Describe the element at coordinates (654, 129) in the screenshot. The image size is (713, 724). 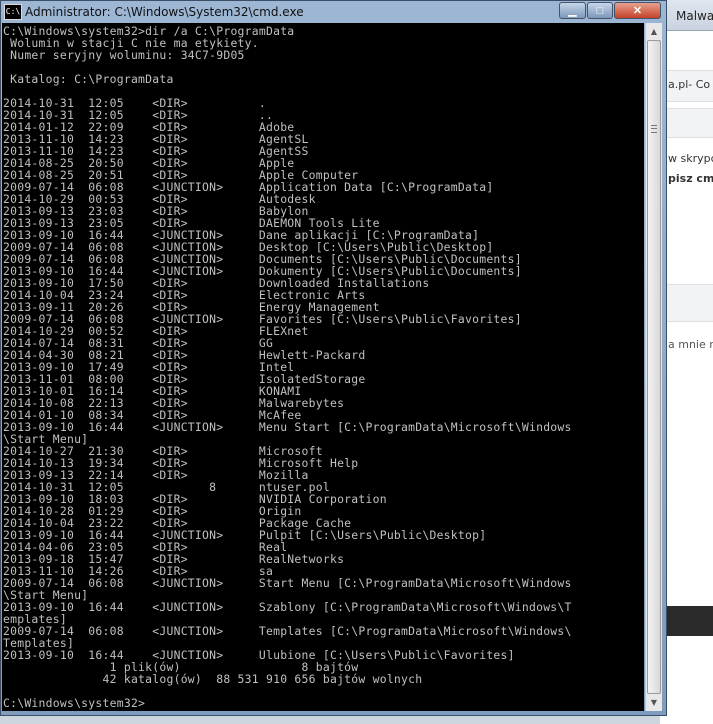
I see `grip-icon` at that location.